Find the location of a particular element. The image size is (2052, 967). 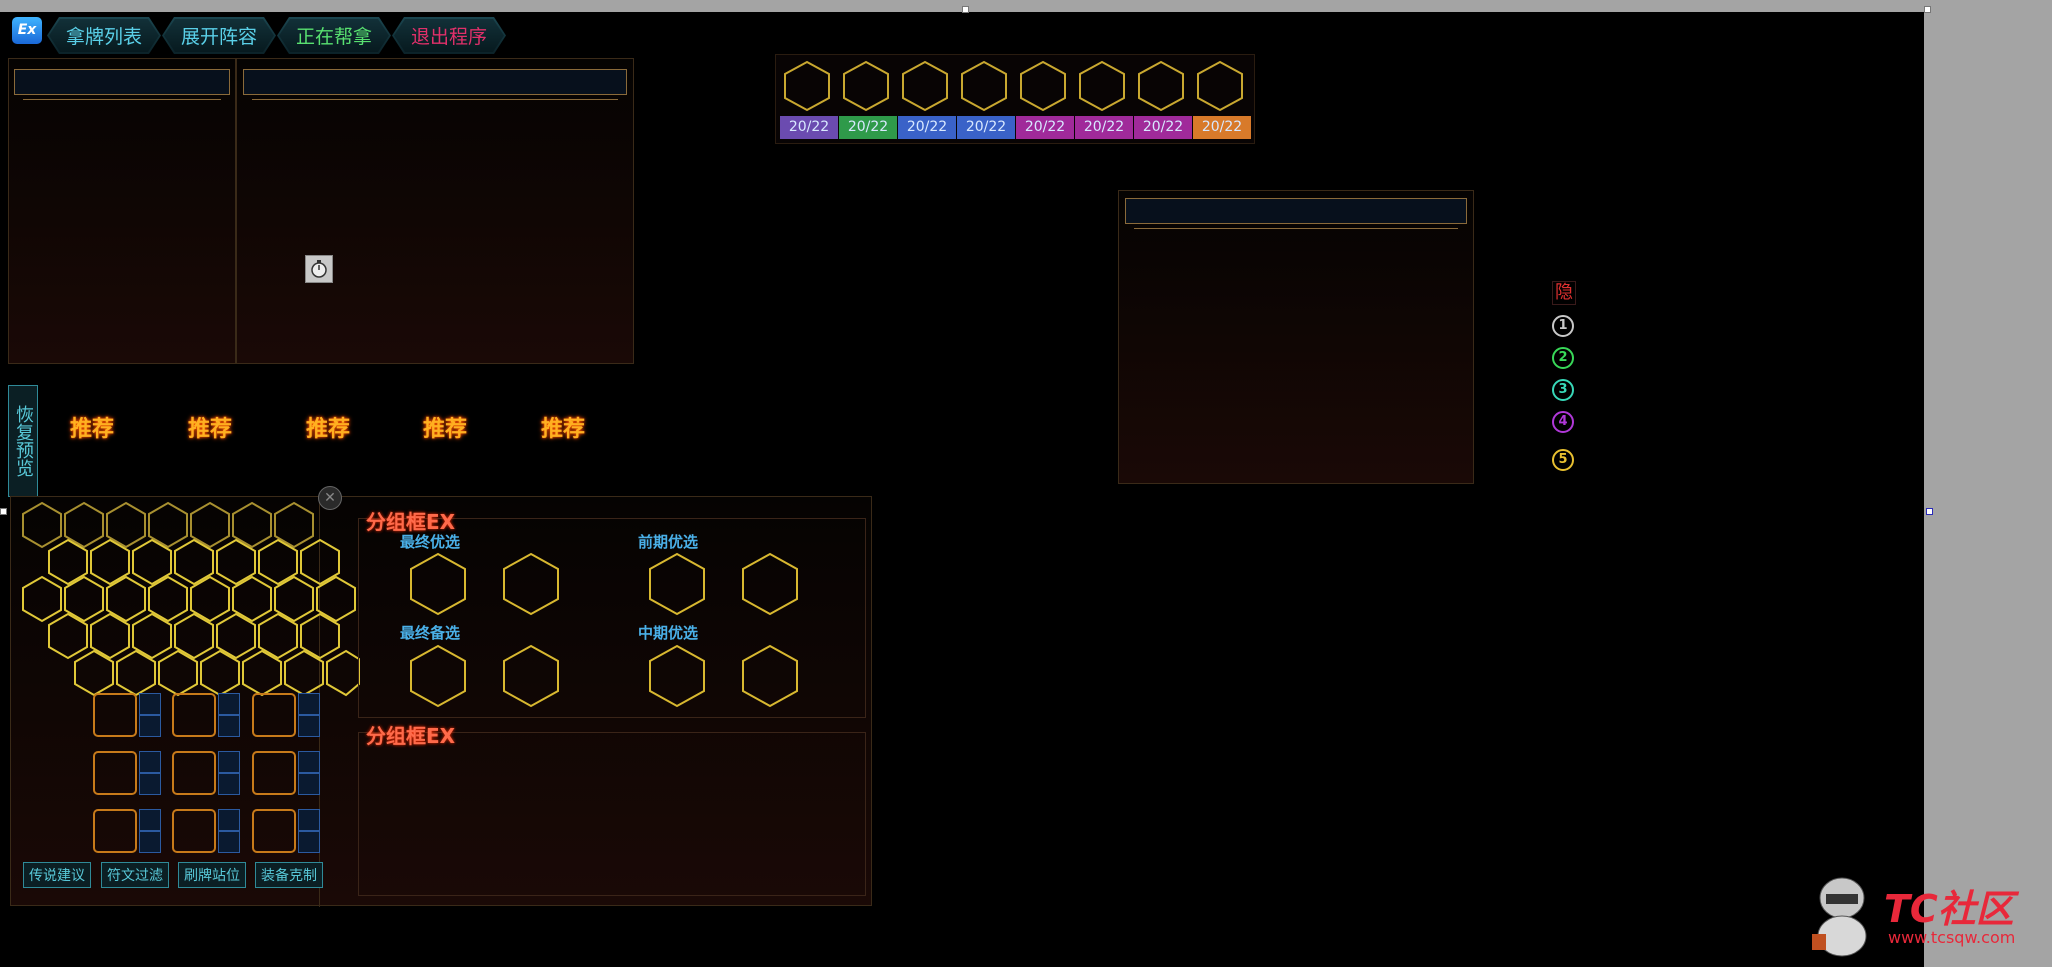

early-priority-label: 前期优选 is located at coordinates (668, 542).